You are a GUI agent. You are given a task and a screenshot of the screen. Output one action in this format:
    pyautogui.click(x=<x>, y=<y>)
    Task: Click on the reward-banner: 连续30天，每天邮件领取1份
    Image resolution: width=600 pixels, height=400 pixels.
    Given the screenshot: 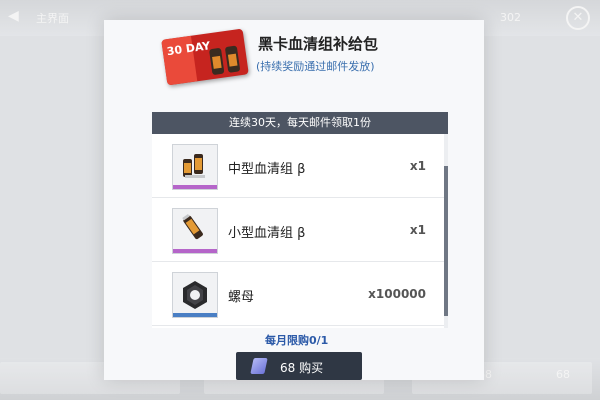 What is the action you would take?
    pyautogui.click(x=300, y=123)
    